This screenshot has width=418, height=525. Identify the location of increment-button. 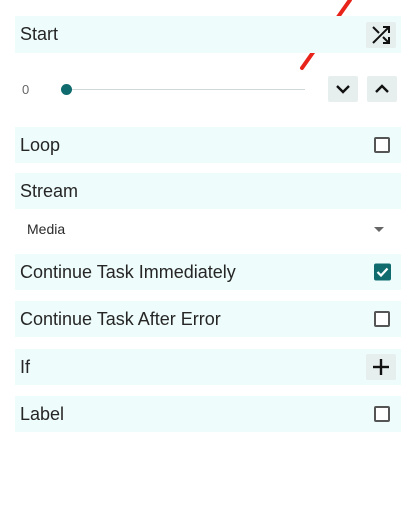
(382, 89).